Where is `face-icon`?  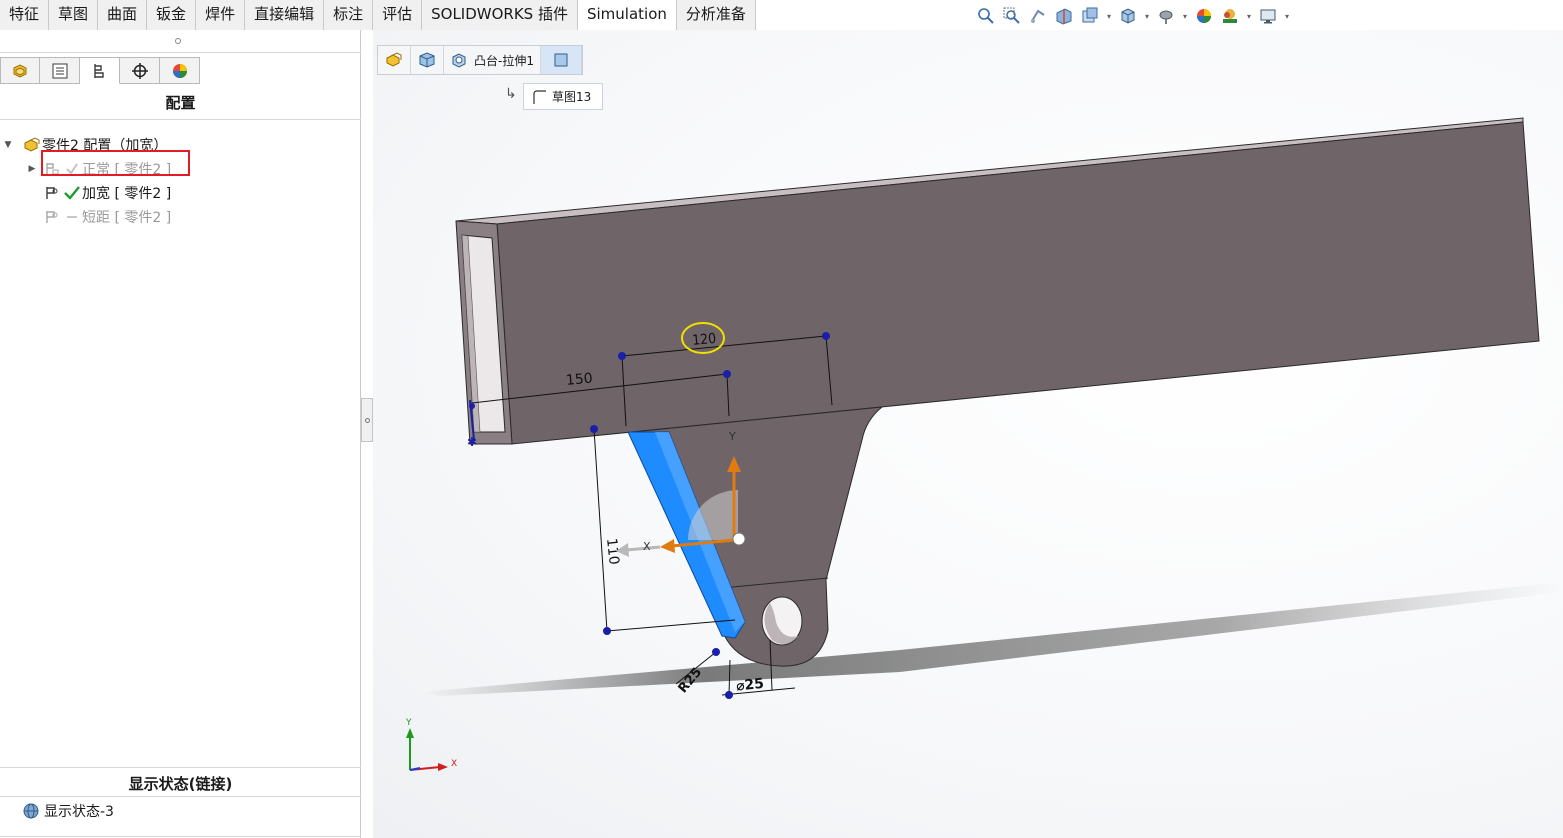 face-icon is located at coordinates (561, 60).